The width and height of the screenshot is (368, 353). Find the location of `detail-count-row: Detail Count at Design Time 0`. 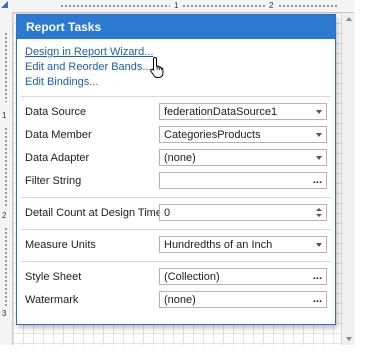

detail-count-row: Detail Count at Design Time 0 is located at coordinates (176, 213).